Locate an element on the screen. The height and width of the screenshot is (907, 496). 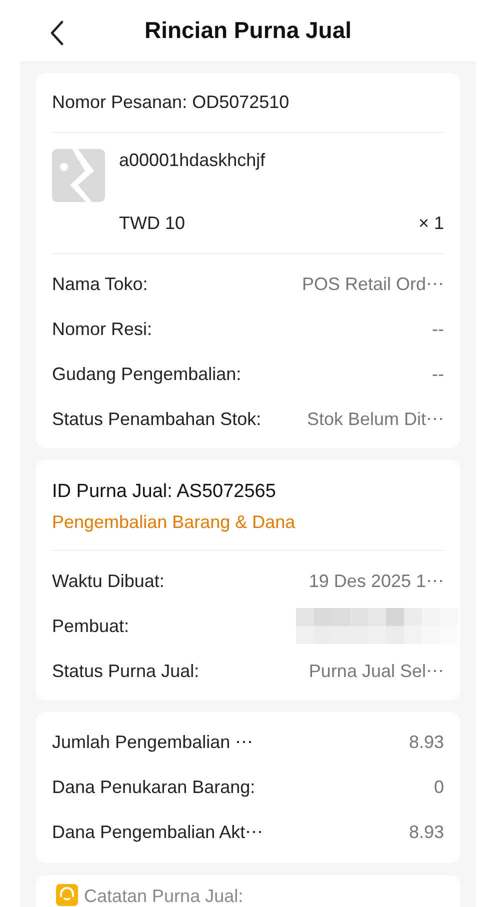
field-value: POS Retail Ord⋯ is located at coordinates (373, 284).